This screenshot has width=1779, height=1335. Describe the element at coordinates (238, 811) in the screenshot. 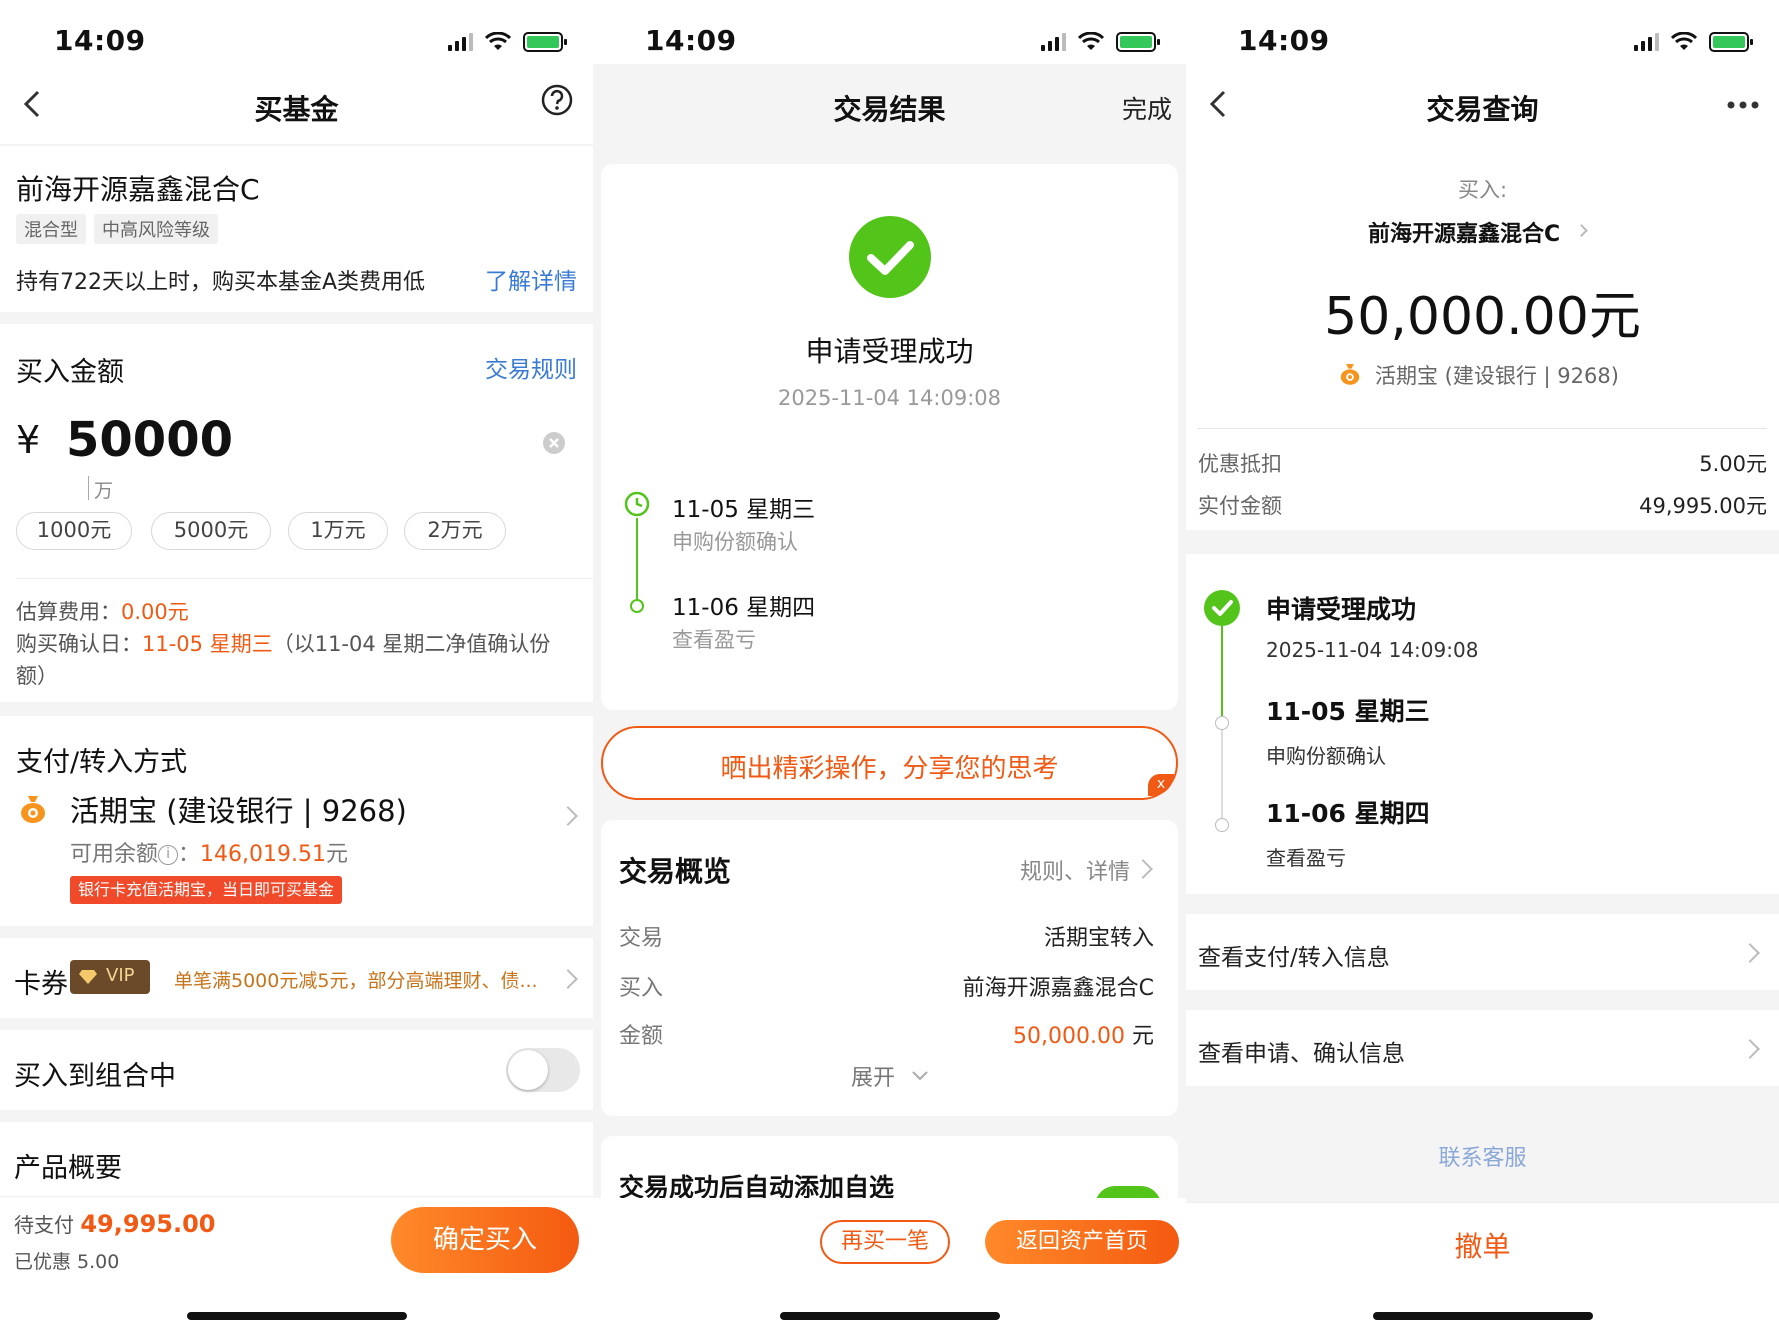

I see `payment-method: 活期宝 (建设银行 | 9268)` at that location.